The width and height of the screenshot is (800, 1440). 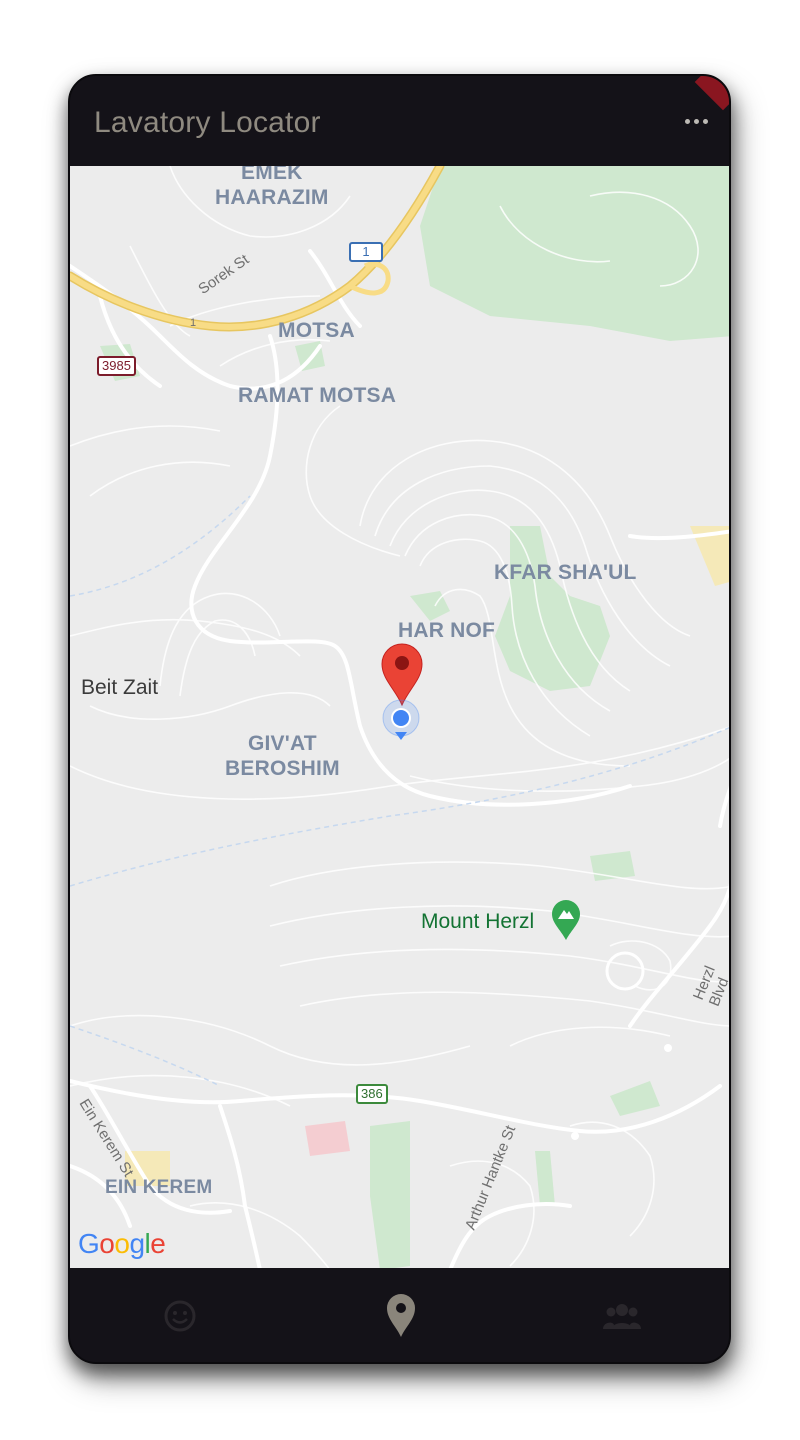 I want to click on place-label-har-nof: HAR NOF, so click(x=447, y=630).